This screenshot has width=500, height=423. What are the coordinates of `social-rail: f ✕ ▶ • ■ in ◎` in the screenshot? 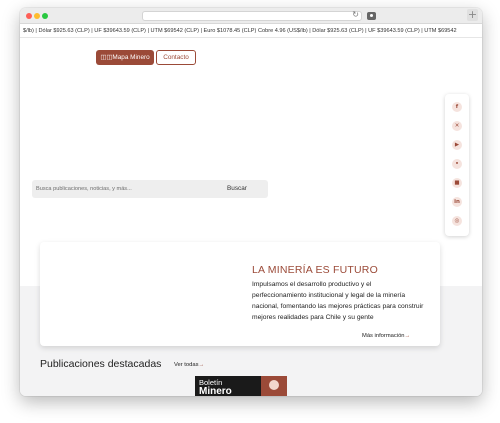 It's located at (457, 165).